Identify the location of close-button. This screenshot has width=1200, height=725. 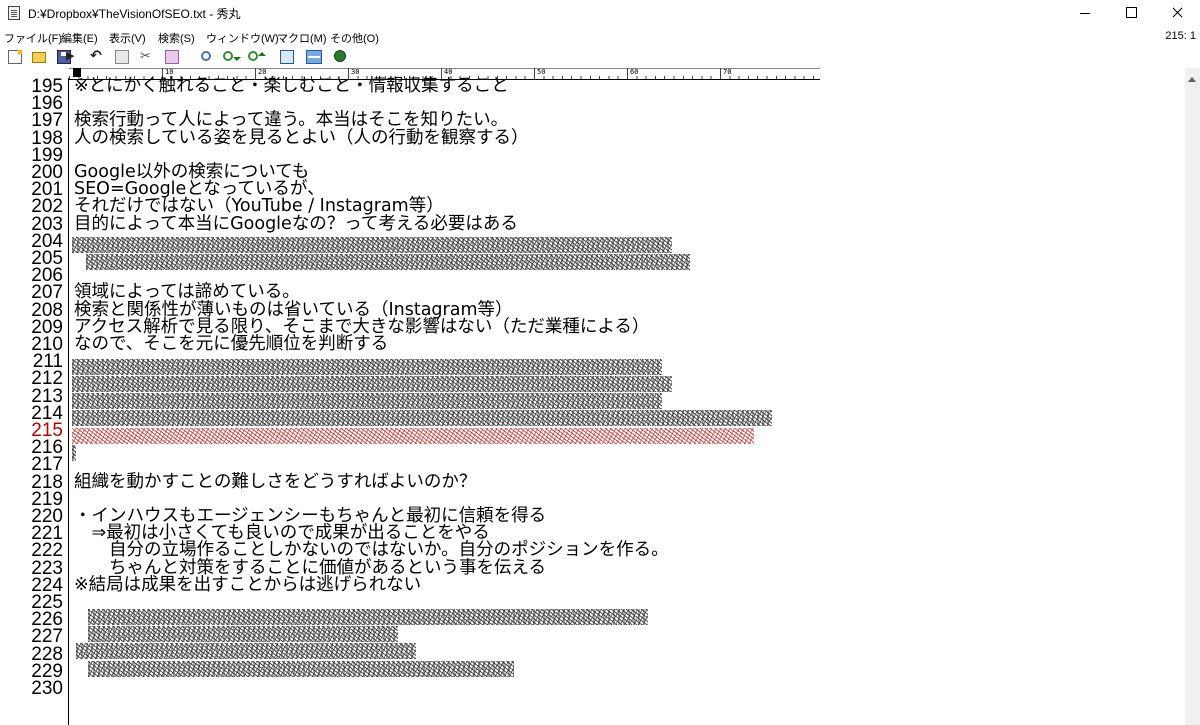
(1177, 13).